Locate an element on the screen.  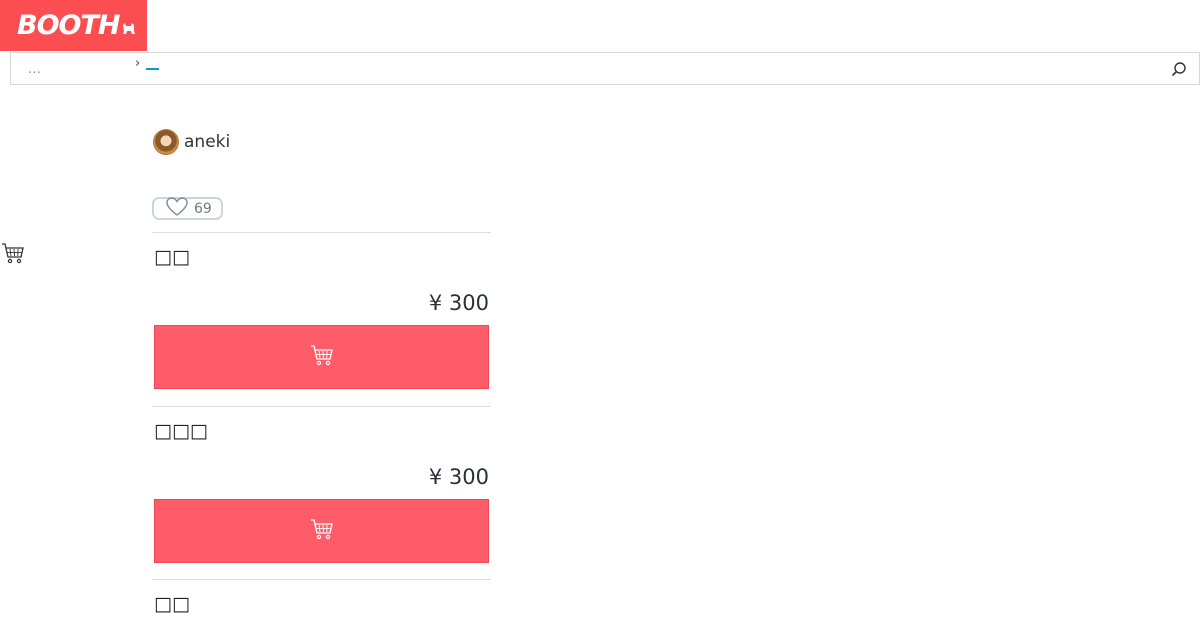
booth-logo: BOOTH is located at coordinates (73, 25).